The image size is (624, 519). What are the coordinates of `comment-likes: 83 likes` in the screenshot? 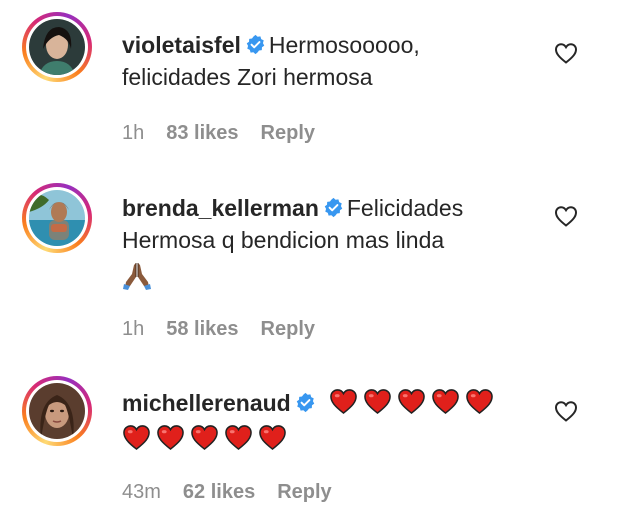 It's located at (202, 133).